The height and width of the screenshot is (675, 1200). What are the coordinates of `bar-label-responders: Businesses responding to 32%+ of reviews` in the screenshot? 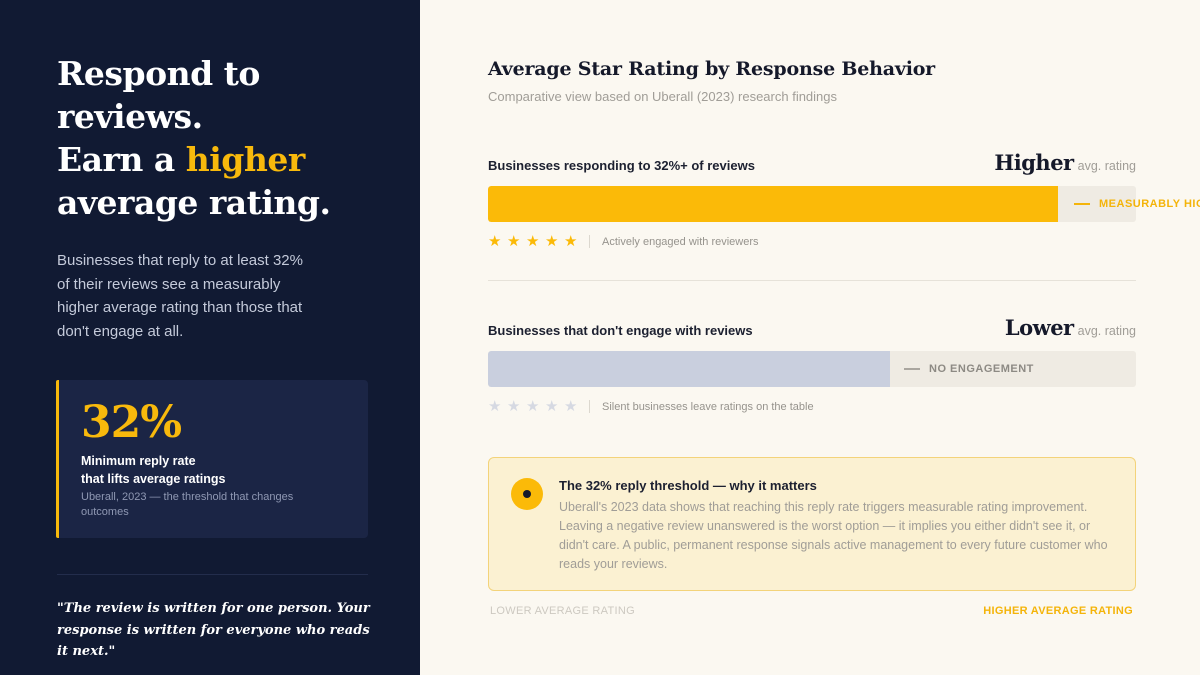 It's located at (621, 165).